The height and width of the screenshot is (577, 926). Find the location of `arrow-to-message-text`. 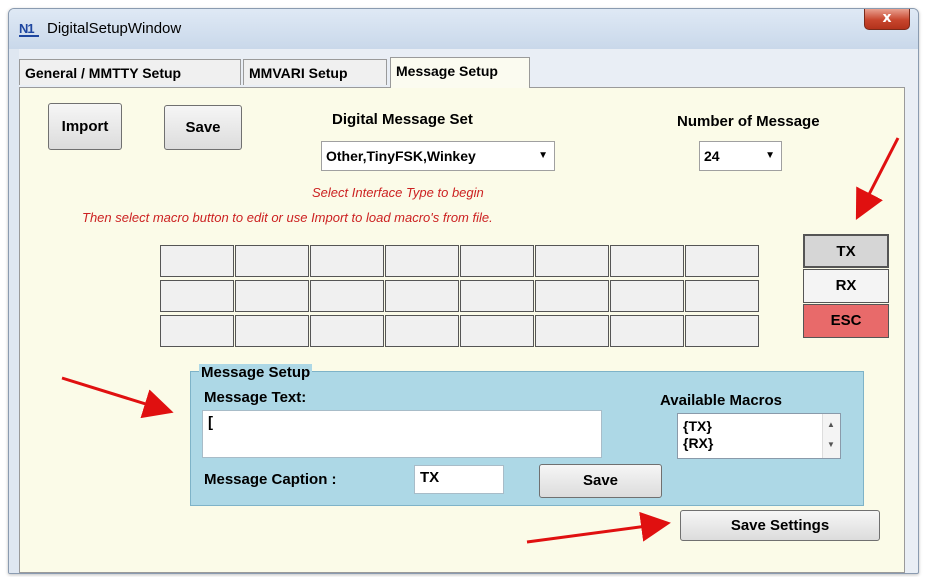

arrow-to-message-text is located at coordinates (117, 397).